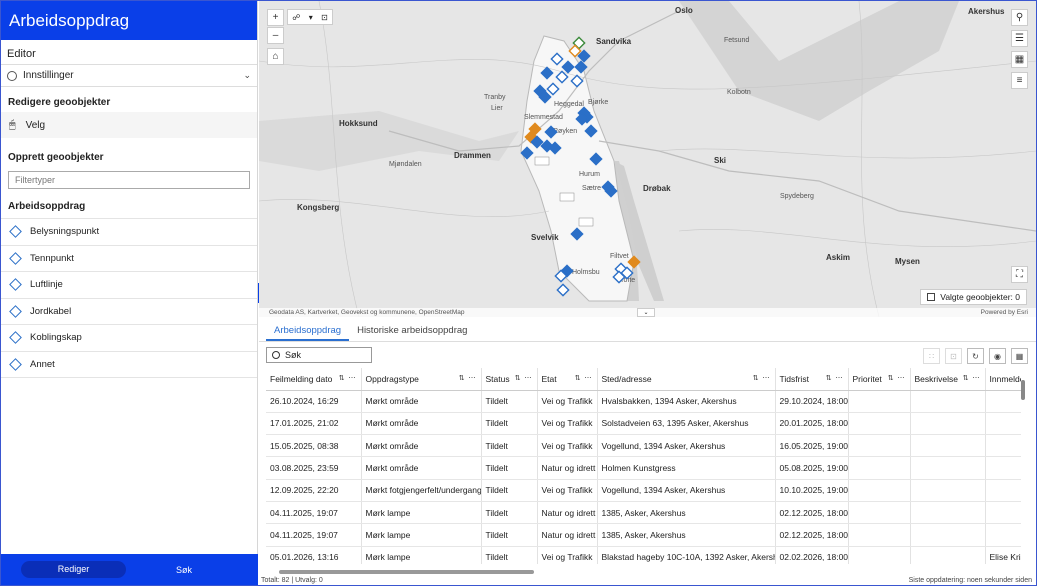  What do you see at coordinates (73, 569) in the screenshot?
I see `edit-button: Rediger` at bounding box center [73, 569].